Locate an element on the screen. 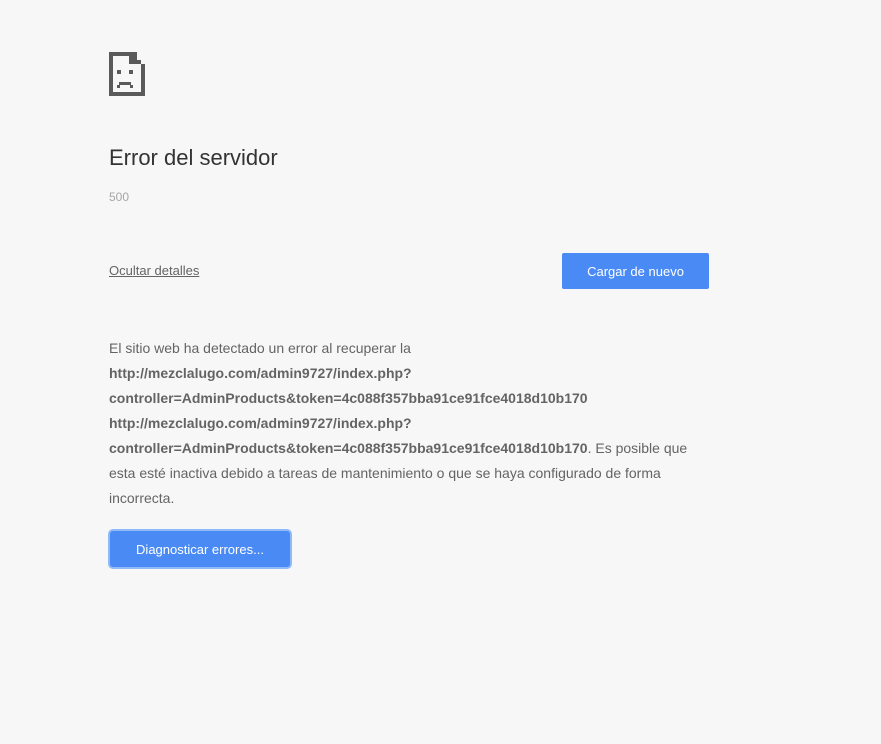  reload-button: Cargar de nuevo is located at coordinates (635, 271).